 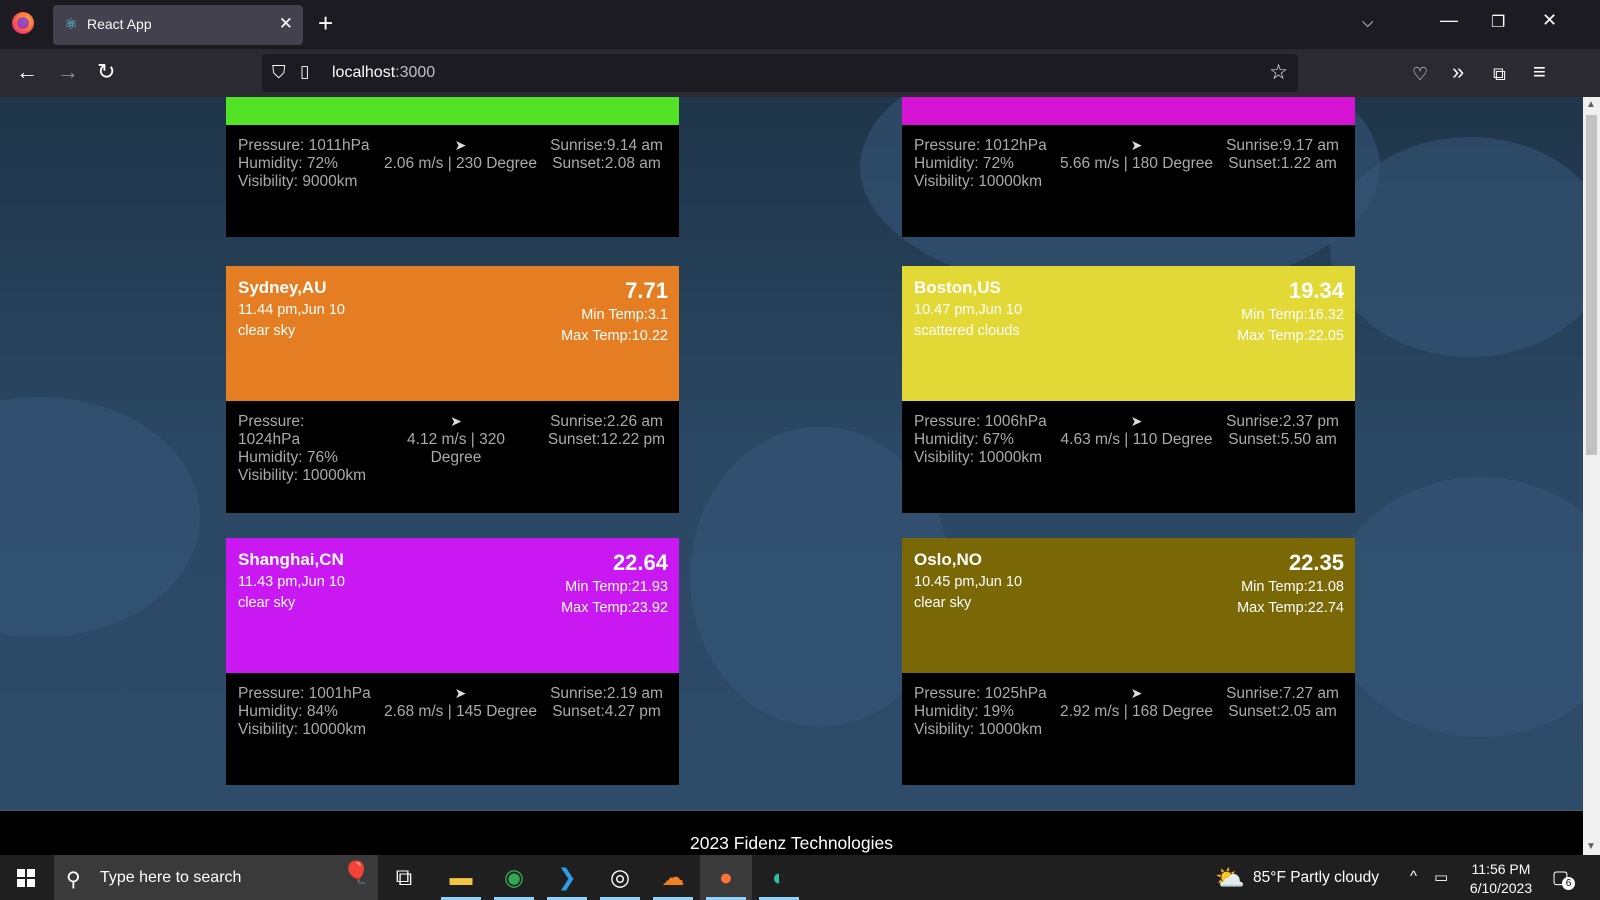 I want to click on partly-cloudy-icon: ⛅, so click(x=1230, y=878).